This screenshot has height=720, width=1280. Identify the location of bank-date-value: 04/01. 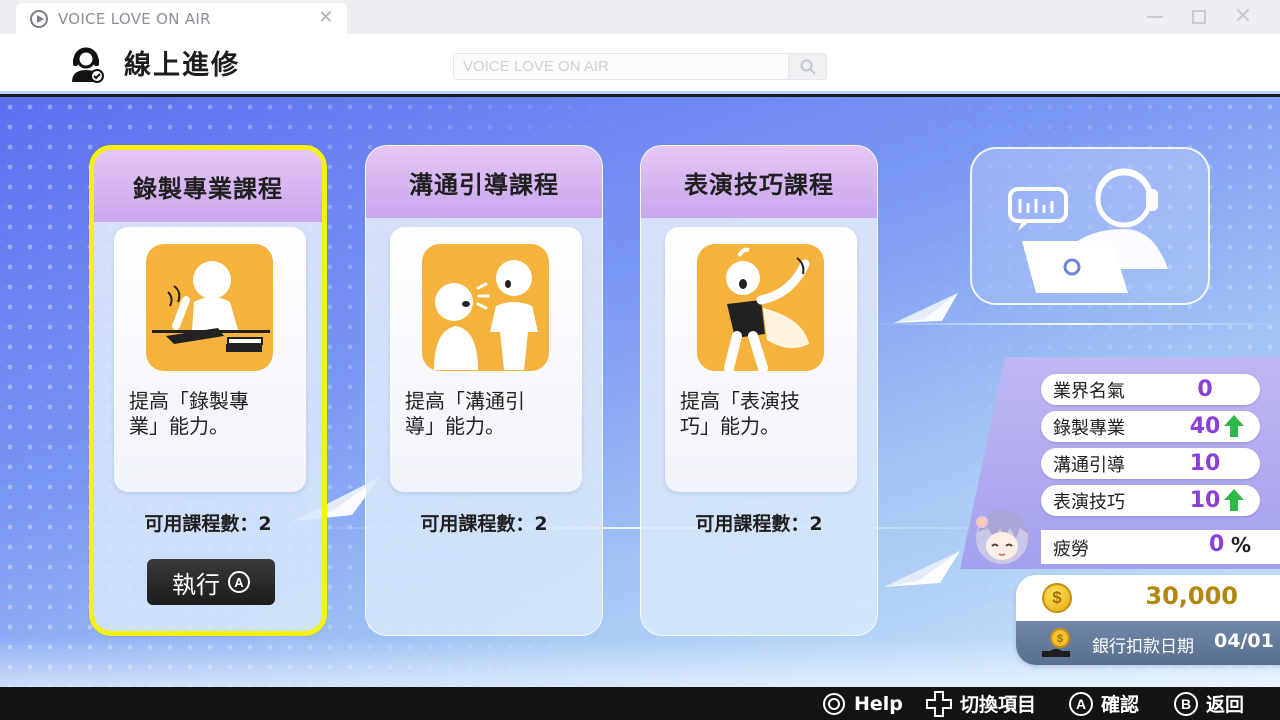
(1244, 641).